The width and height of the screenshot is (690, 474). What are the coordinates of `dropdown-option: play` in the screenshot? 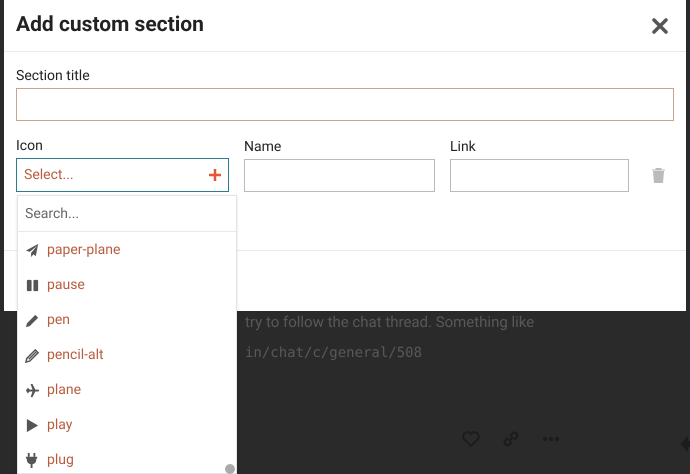 It's located at (59, 425).